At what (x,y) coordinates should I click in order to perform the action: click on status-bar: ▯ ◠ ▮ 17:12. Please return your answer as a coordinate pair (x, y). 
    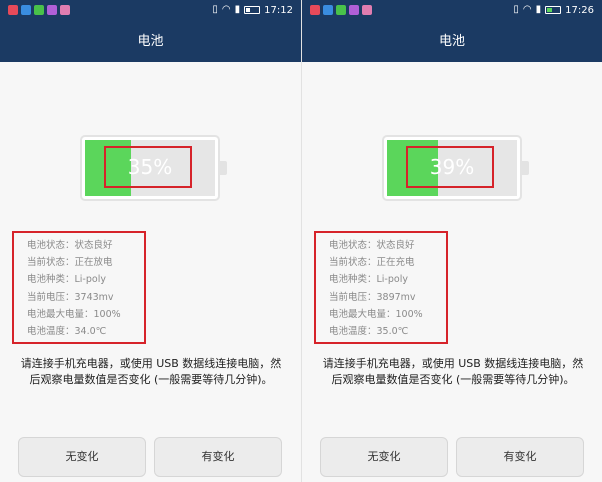
    Looking at the image, I should click on (150, 11).